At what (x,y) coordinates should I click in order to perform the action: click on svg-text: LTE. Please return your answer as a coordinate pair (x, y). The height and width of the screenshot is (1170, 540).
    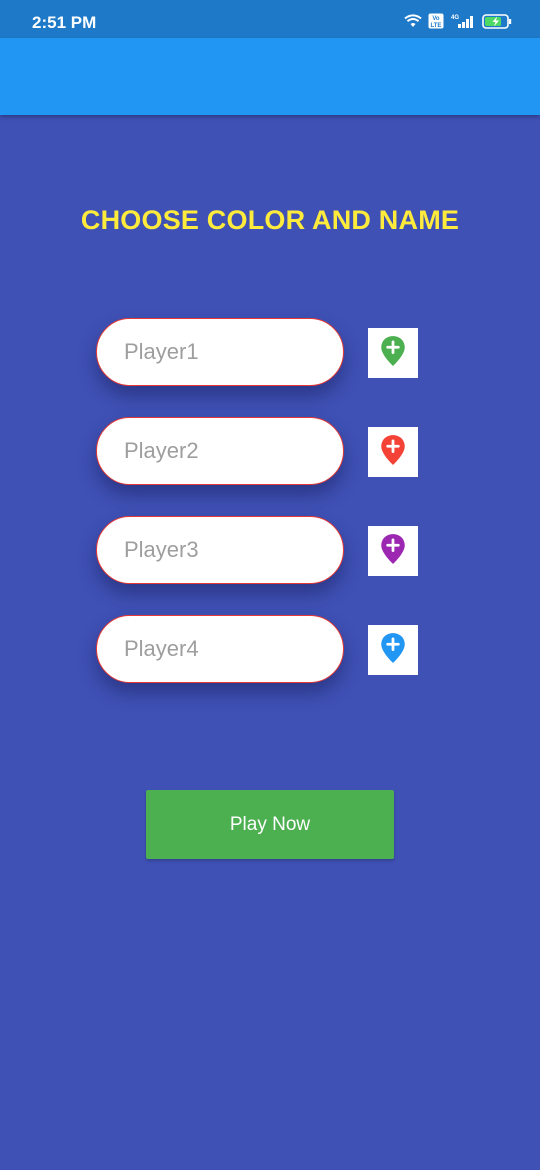
    Looking at the image, I should click on (436, 26).